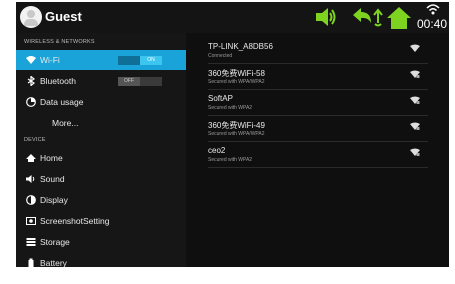  I want to click on sidebar-item-display: Display, so click(101, 200).